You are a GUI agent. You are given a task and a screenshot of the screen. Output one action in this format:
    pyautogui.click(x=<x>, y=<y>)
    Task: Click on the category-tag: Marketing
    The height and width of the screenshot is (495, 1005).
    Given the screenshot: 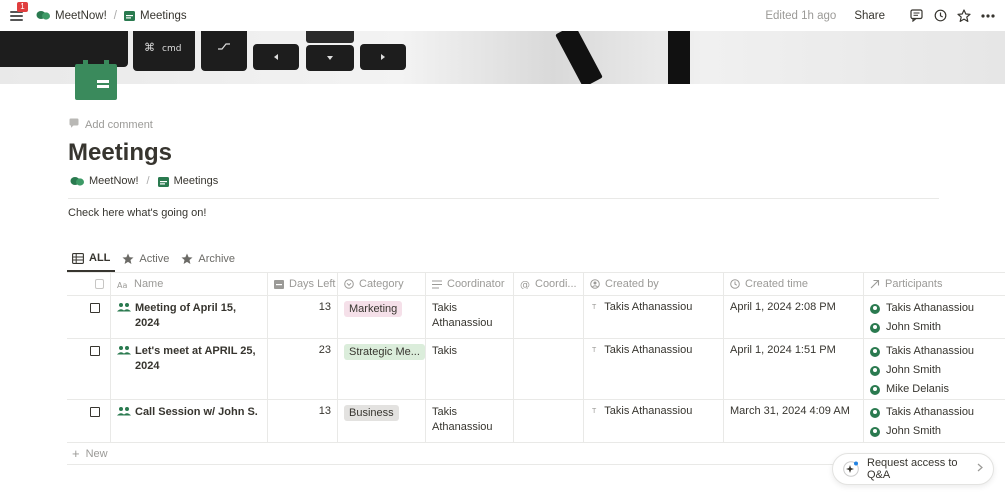 What is the action you would take?
    pyautogui.click(x=373, y=309)
    